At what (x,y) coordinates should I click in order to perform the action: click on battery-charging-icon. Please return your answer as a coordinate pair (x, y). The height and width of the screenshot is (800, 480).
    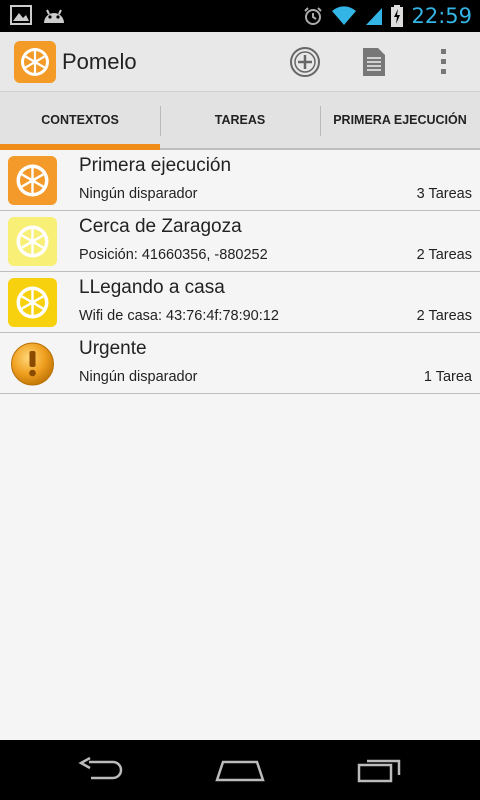
    Looking at the image, I should click on (397, 16).